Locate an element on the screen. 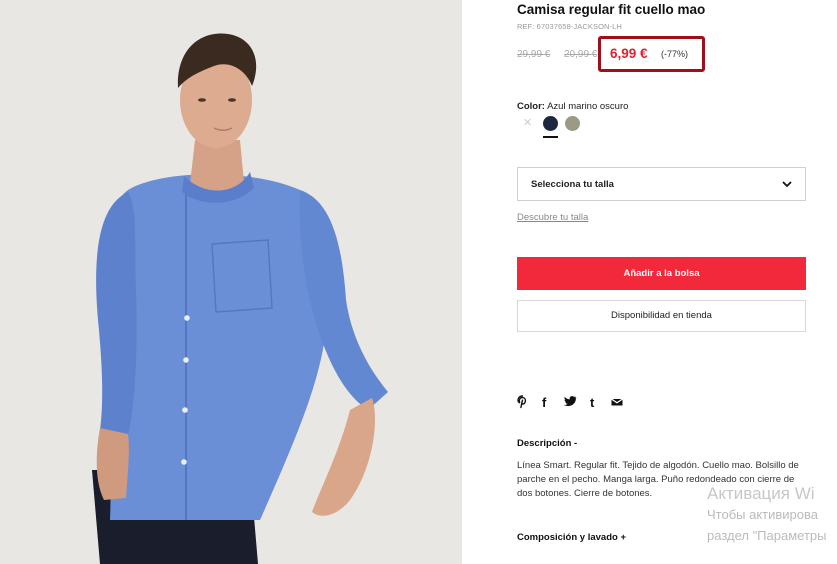 This screenshot has height=564, width=837. size-select-label: Selecciona tu talla is located at coordinates (572, 184).